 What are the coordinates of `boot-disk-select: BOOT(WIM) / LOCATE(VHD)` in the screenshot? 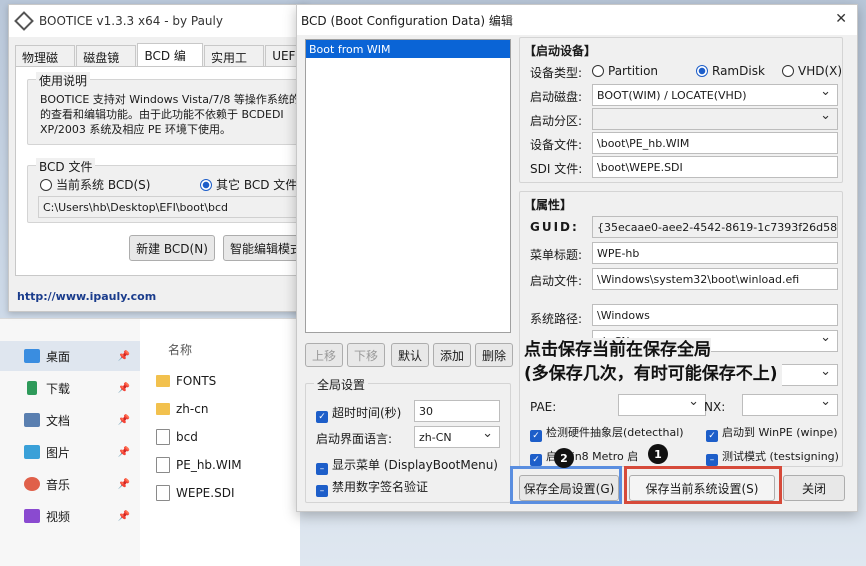 It's located at (715, 95).